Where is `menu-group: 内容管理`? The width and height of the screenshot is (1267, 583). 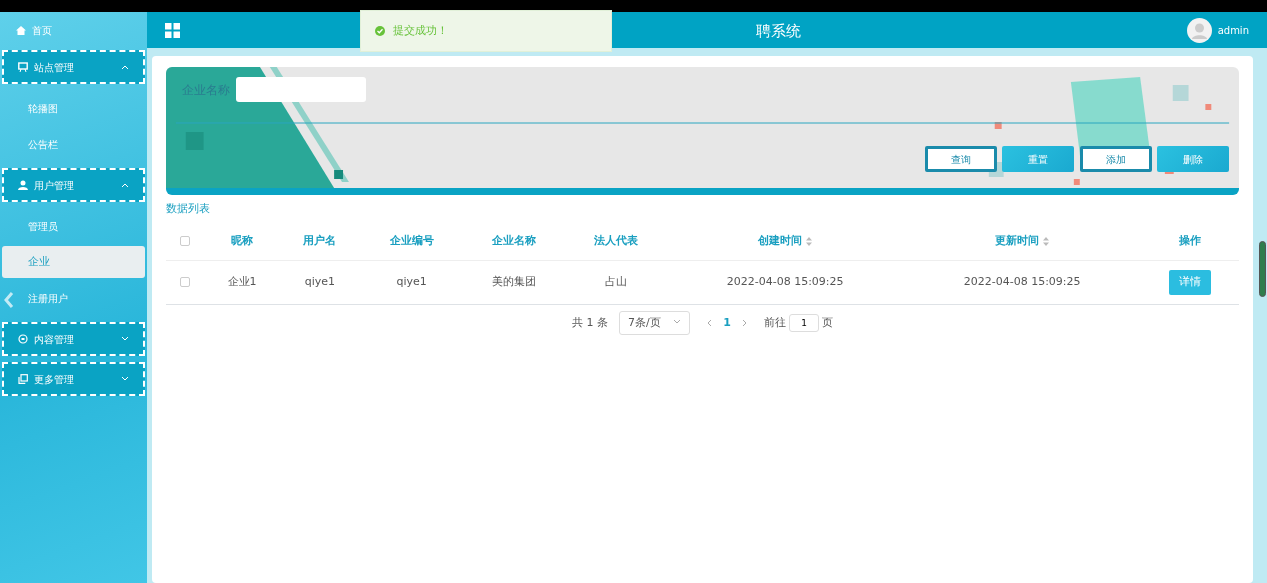
menu-group: 内容管理 is located at coordinates (73, 339).